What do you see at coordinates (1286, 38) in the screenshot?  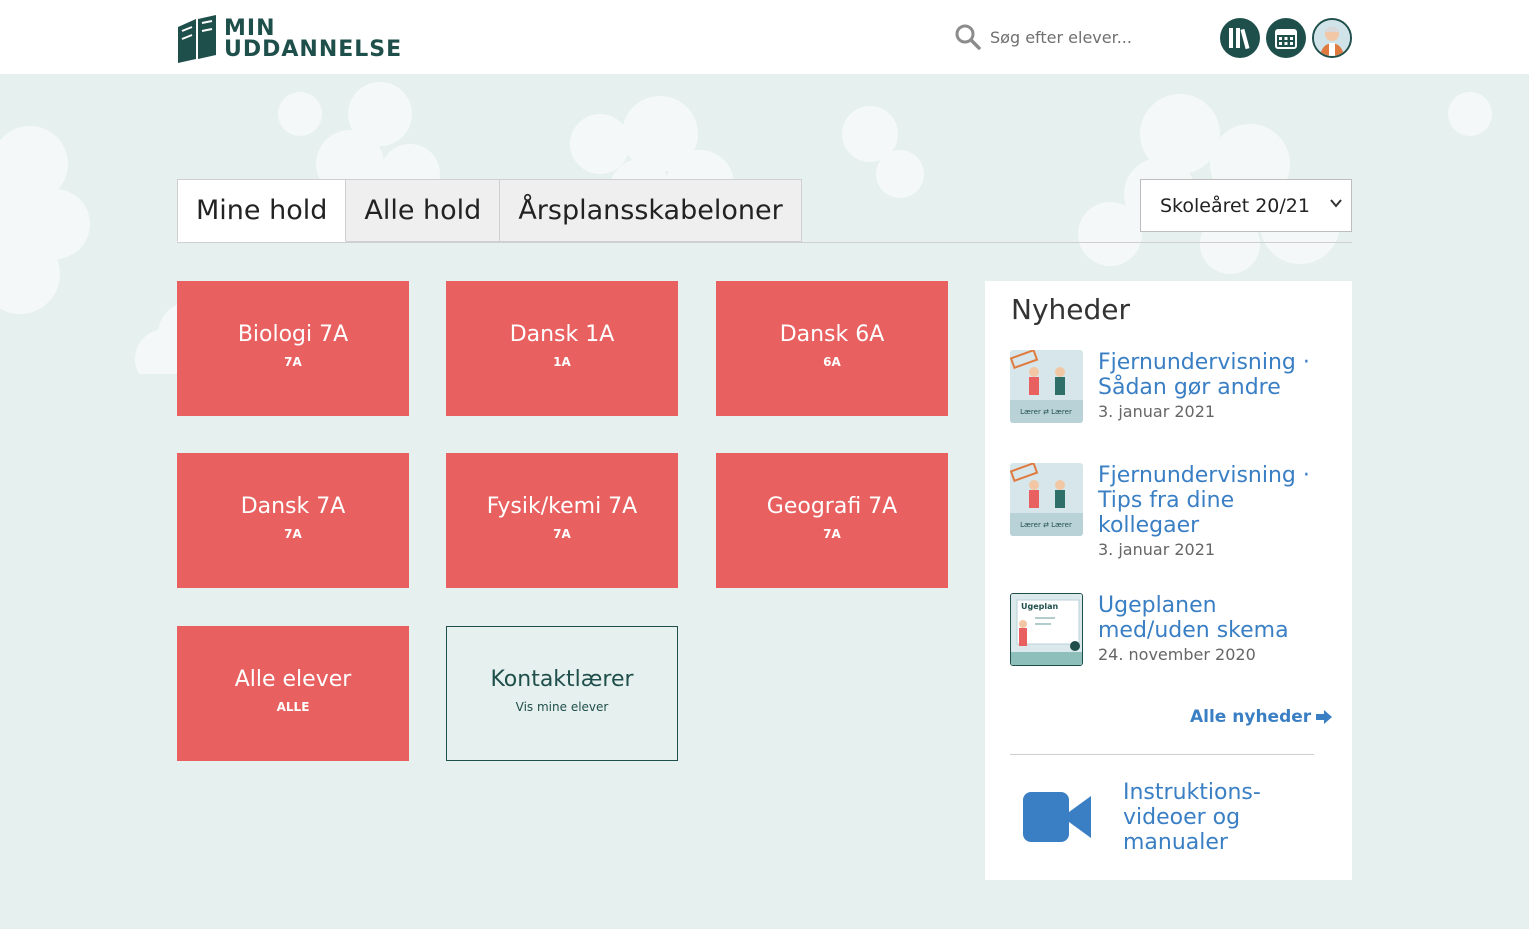 I see `calendar-icon` at bounding box center [1286, 38].